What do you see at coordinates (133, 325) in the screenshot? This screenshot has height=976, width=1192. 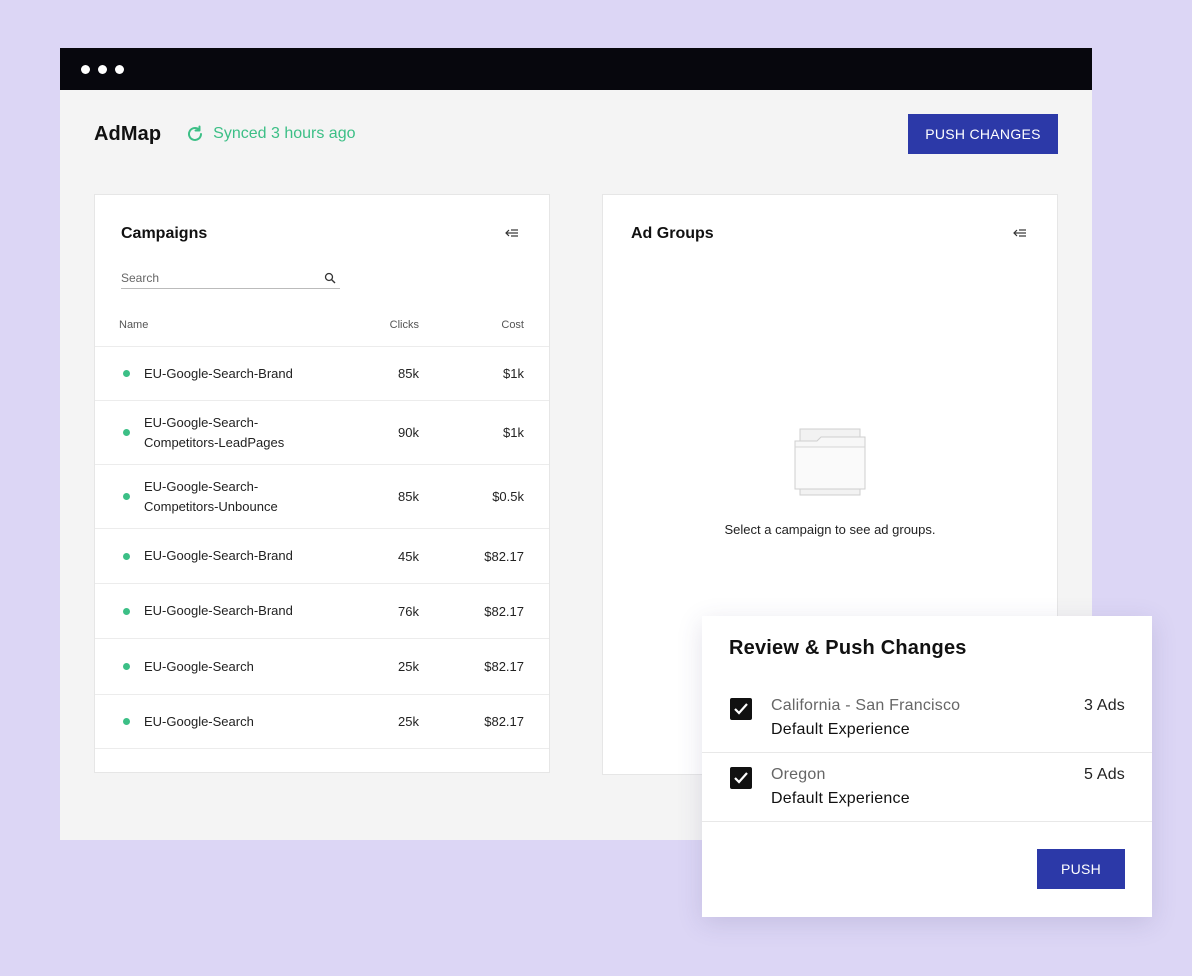 I see `column-header-name: Name` at bounding box center [133, 325].